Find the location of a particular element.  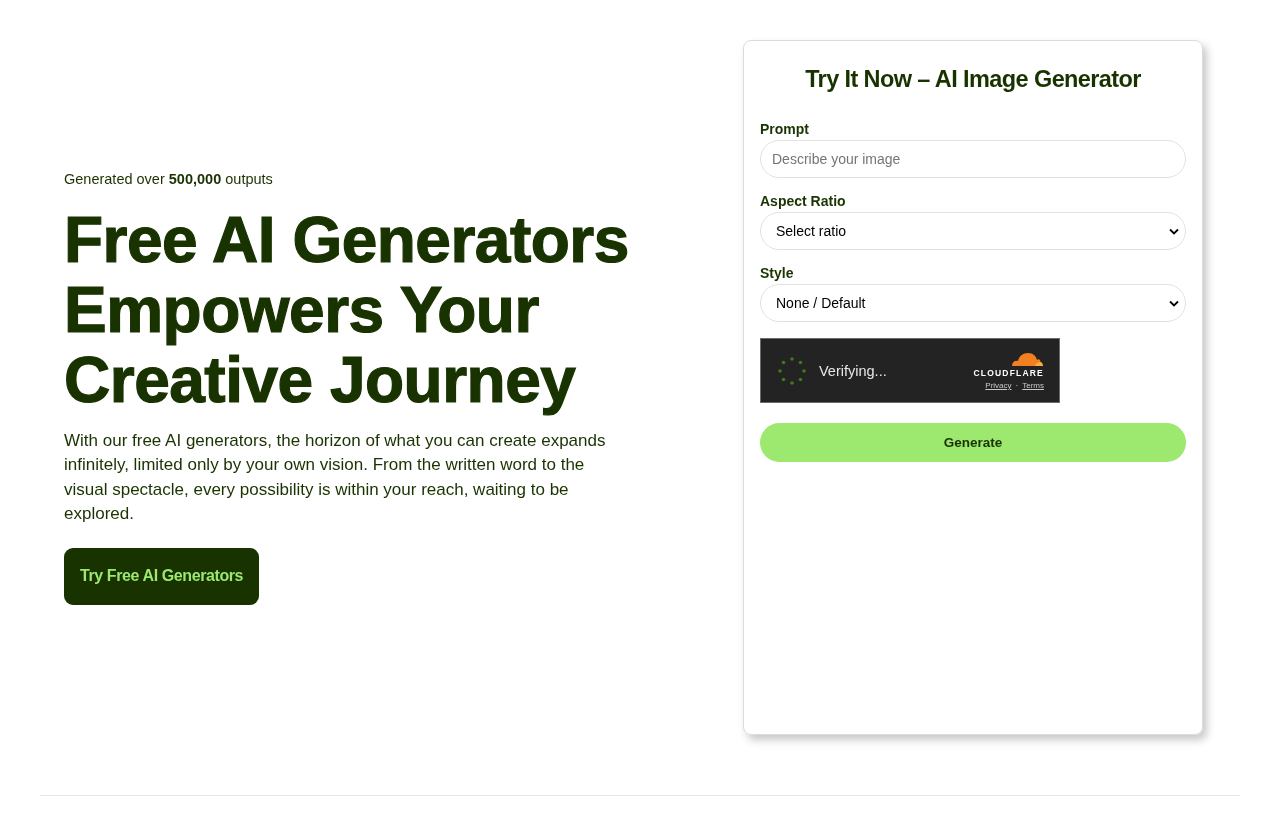

cta-button: Try Free AI Generators is located at coordinates (162, 576).